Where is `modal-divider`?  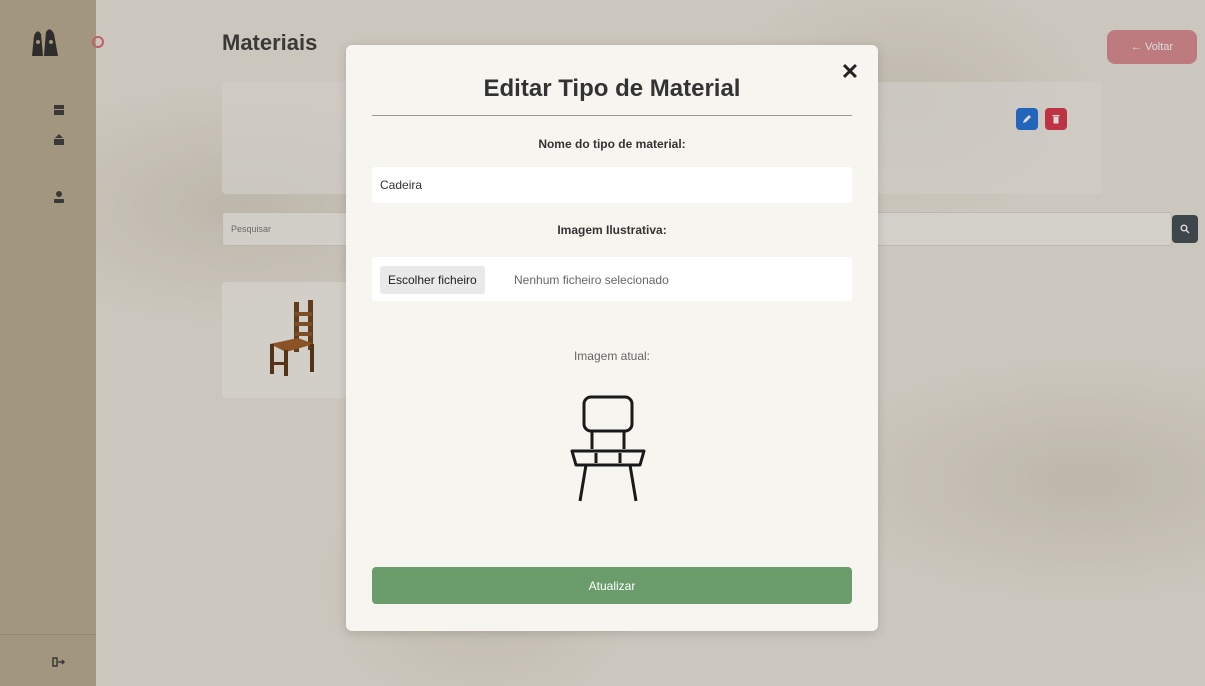
modal-divider is located at coordinates (612, 115).